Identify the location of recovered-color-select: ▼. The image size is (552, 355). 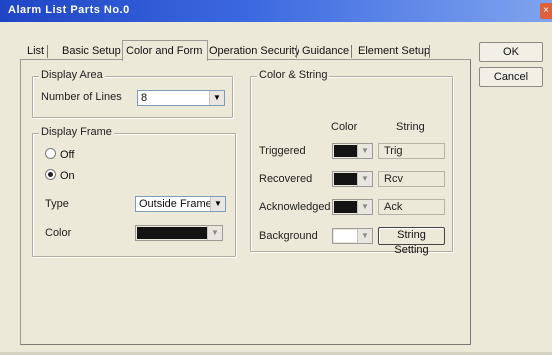
(352, 179).